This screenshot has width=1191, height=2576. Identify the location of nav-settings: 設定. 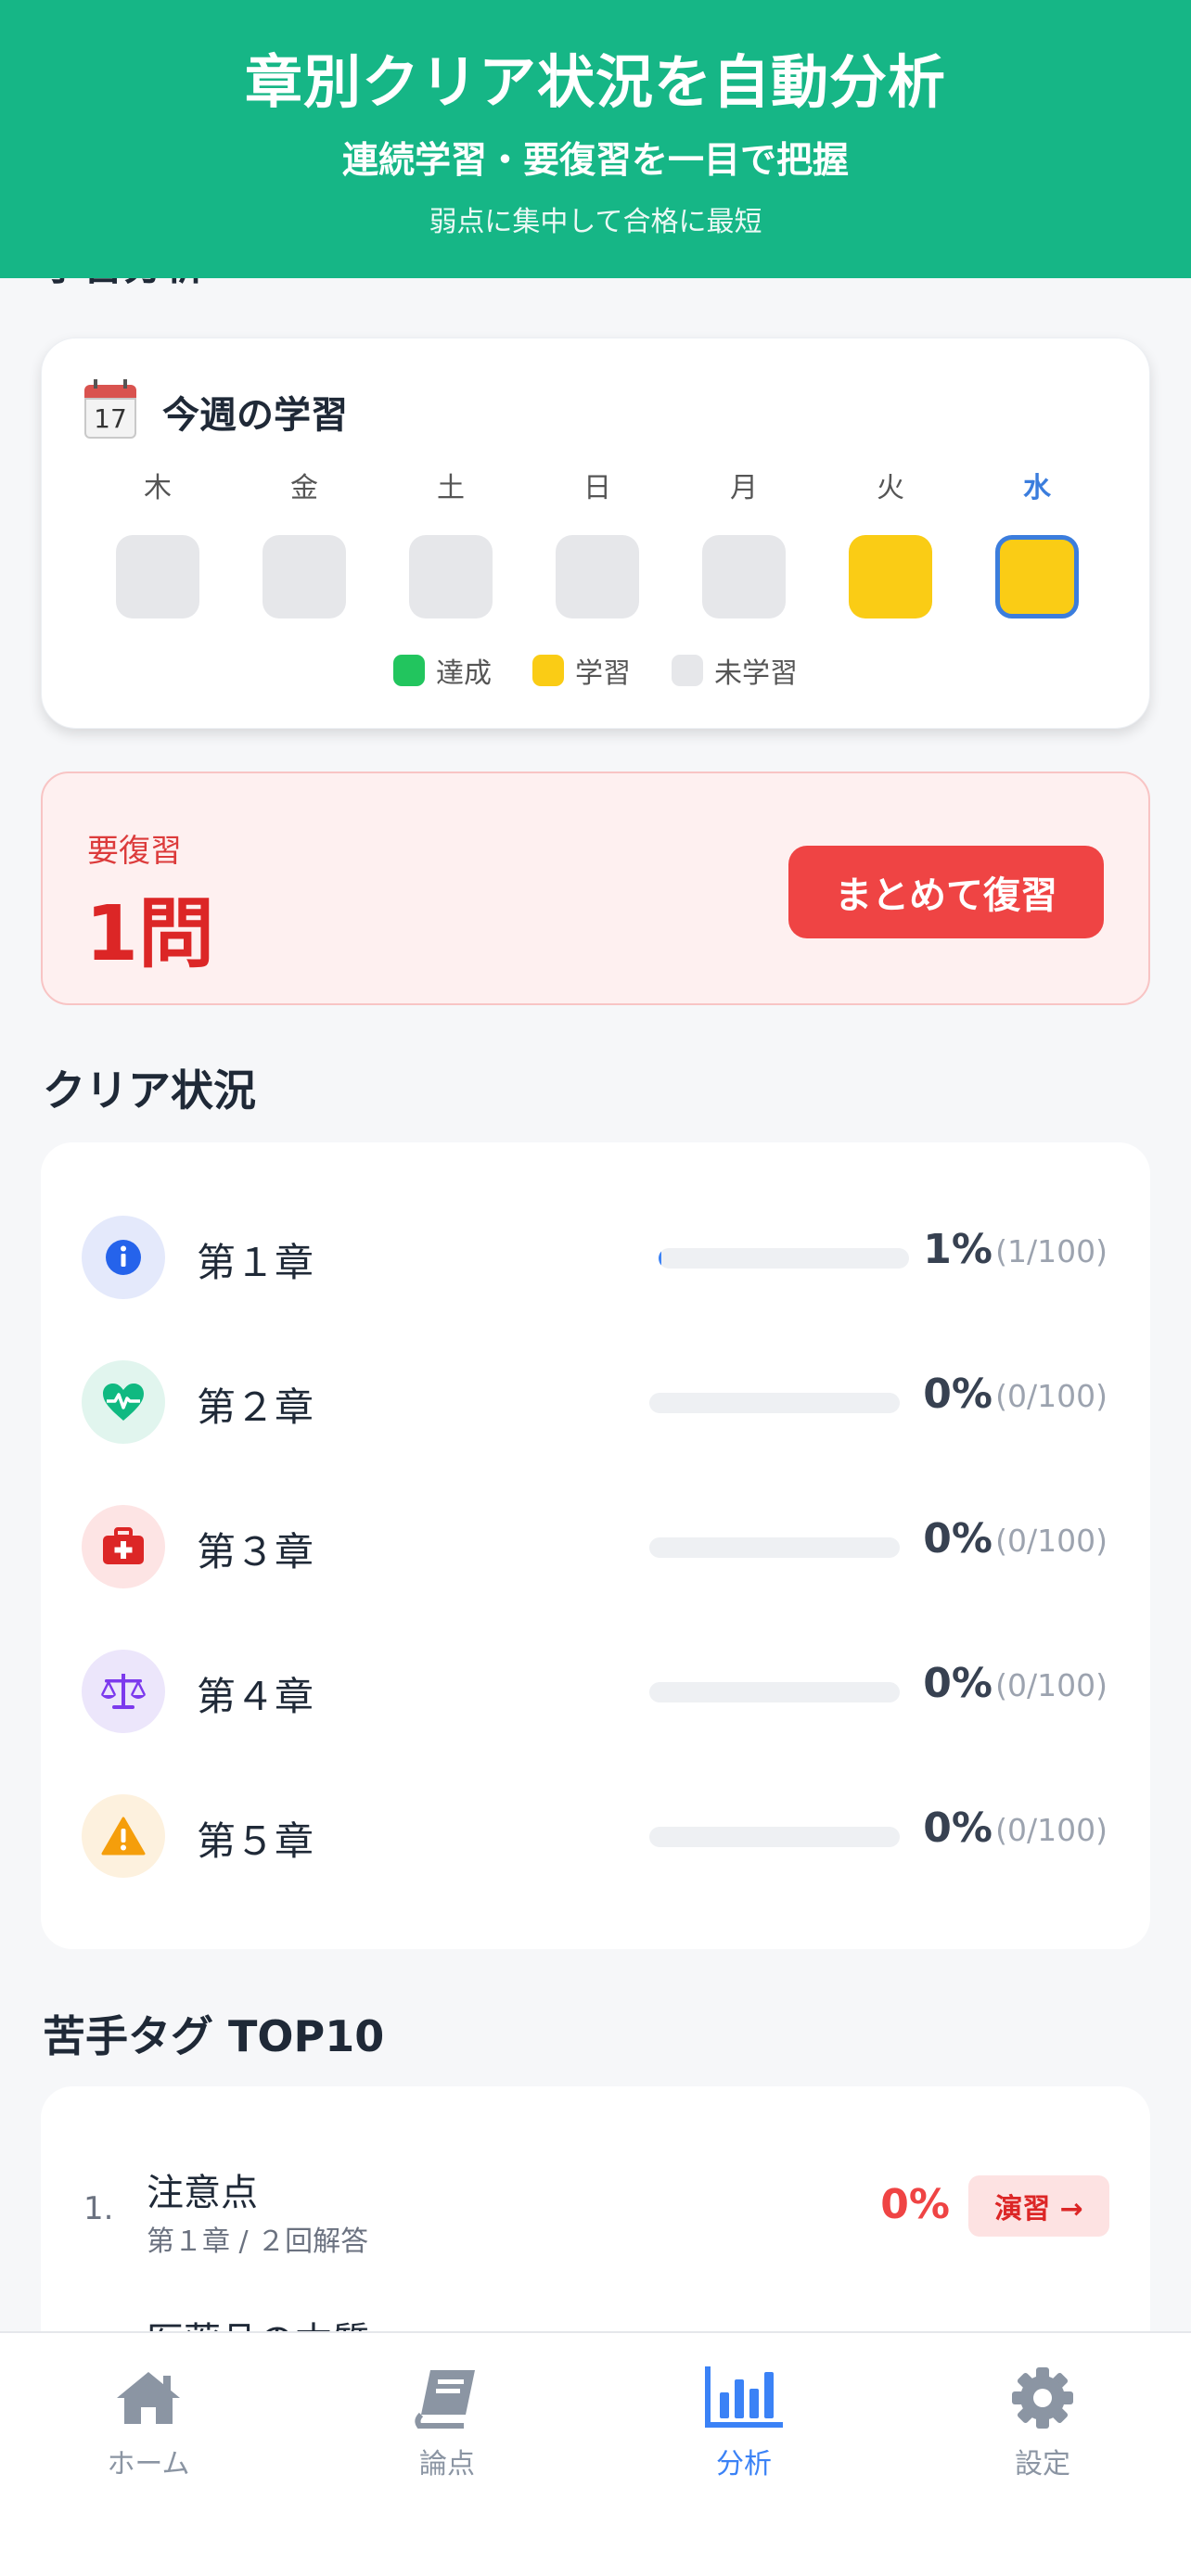
(1042, 2421).